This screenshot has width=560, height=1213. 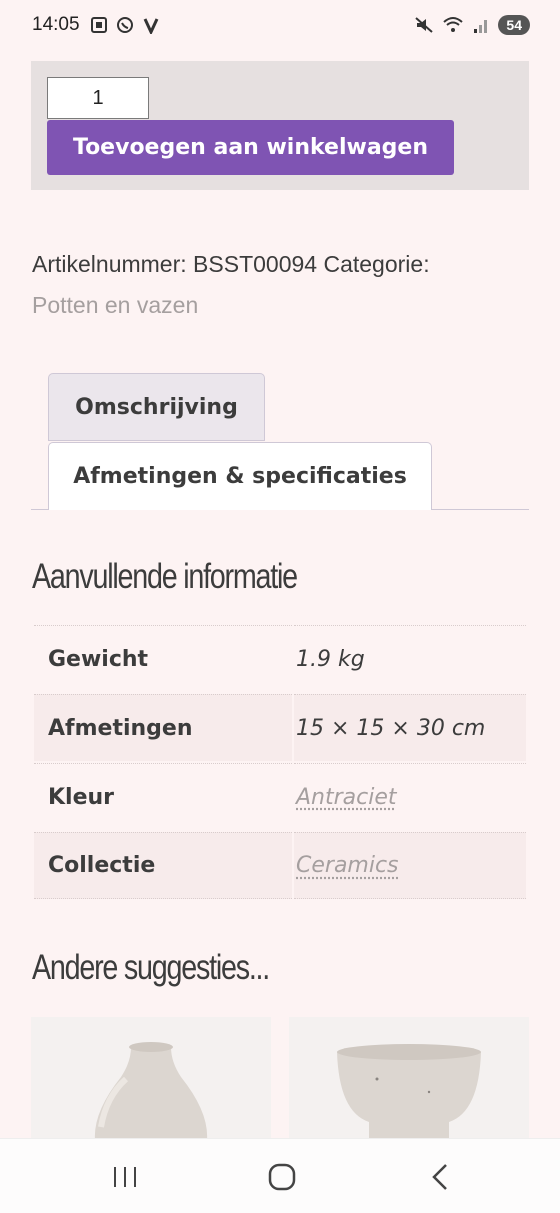 I want to click on quantity-input: 1, so click(x=98, y=98).